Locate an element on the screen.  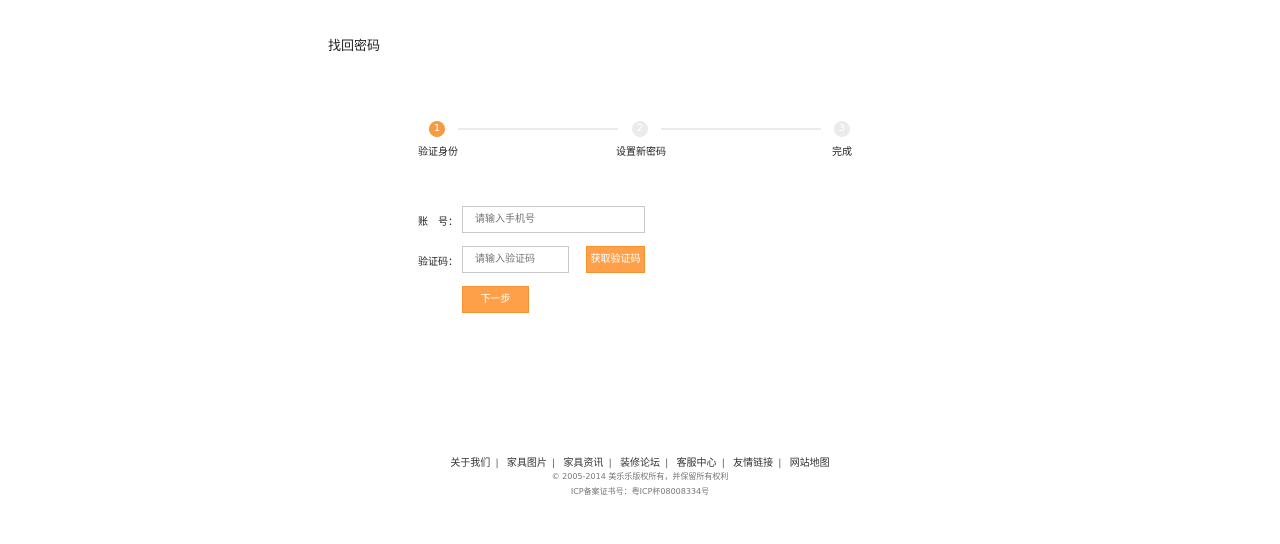
step-1-label: 验证身份 is located at coordinates (438, 152).